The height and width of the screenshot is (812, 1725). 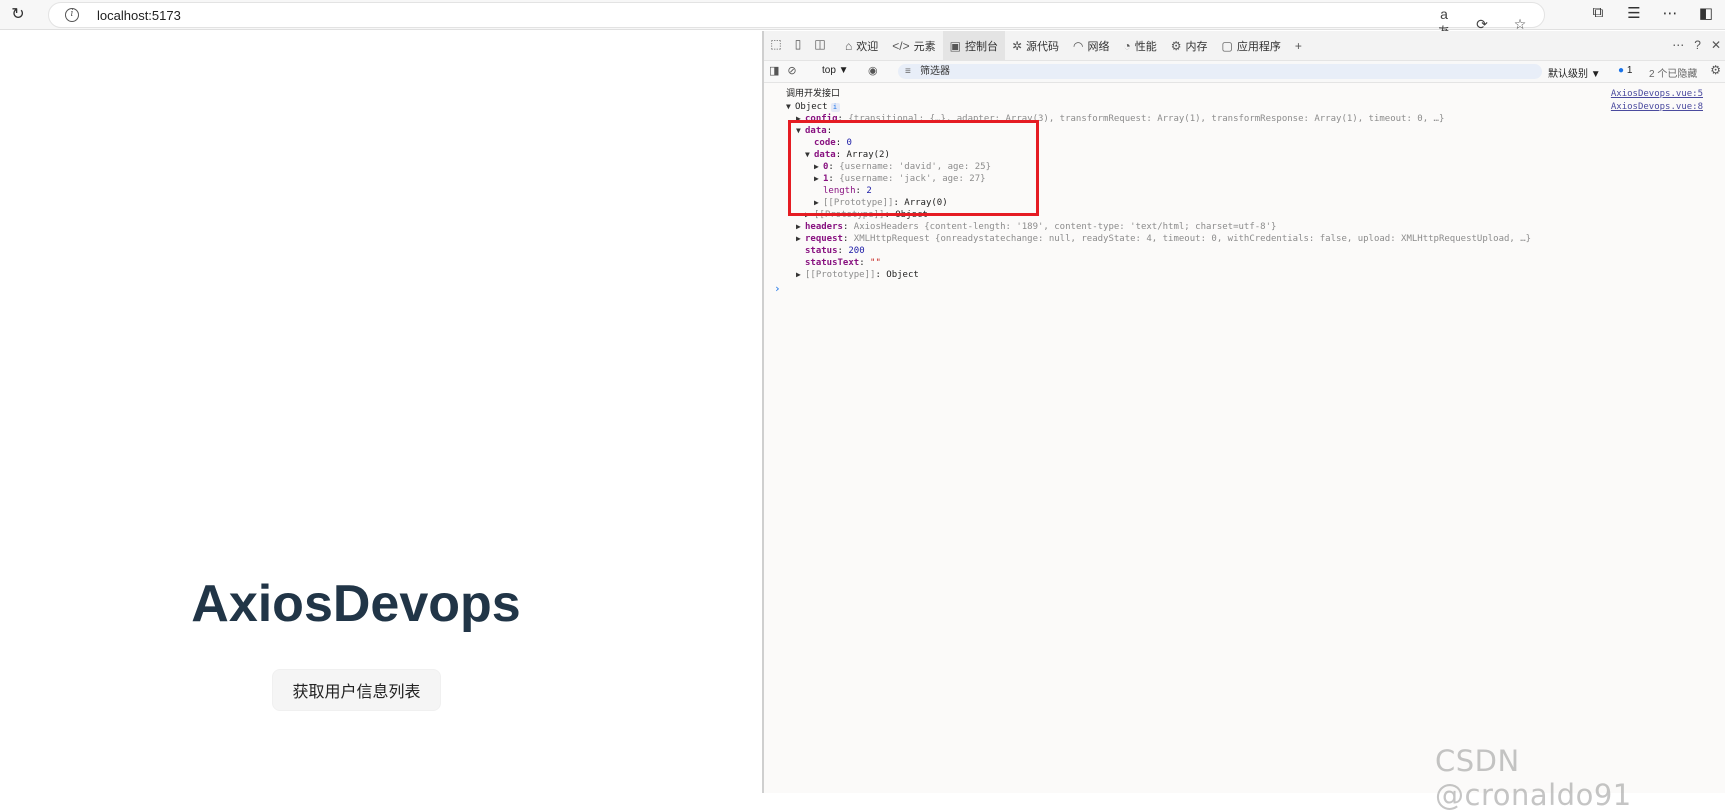 I want to click on extensions-icon: ⧉, so click(x=1598, y=13).